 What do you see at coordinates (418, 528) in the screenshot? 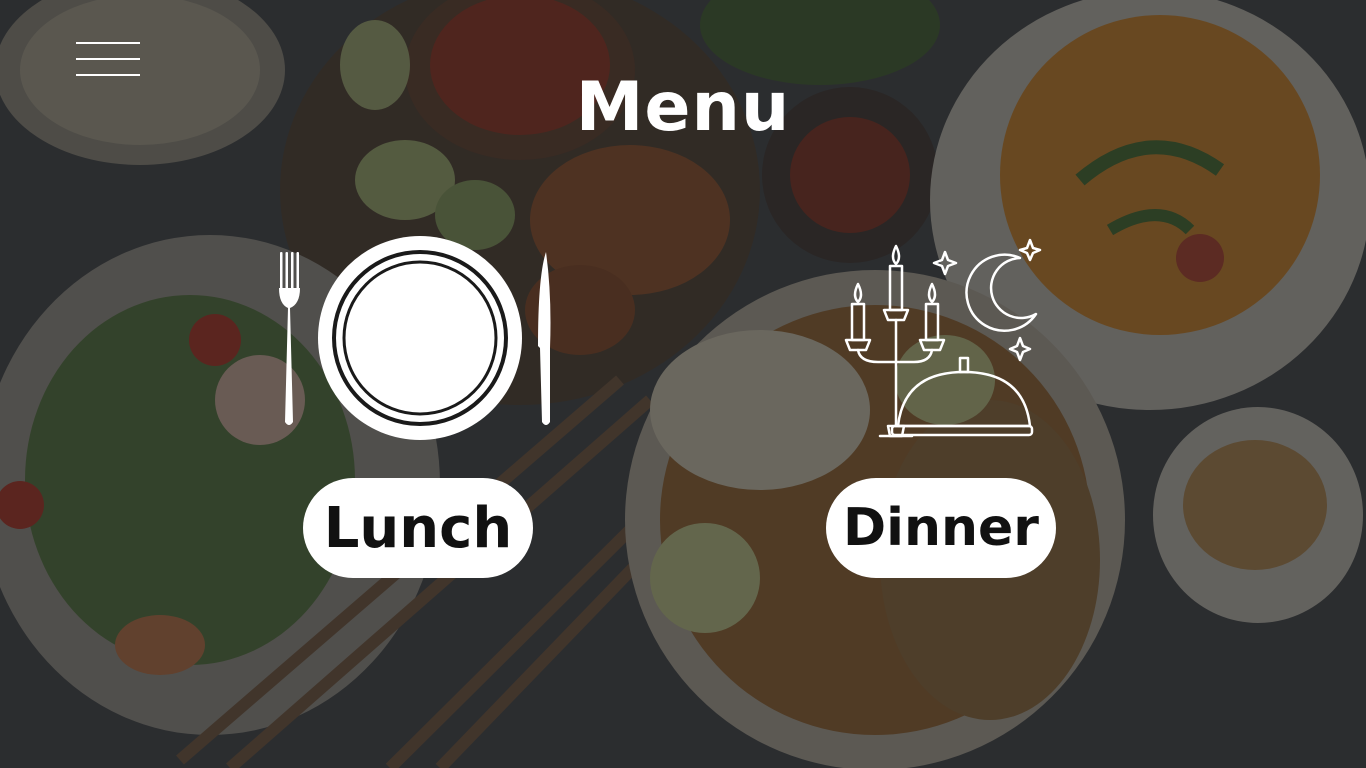
I see `lunch-button: Lunch` at bounding box center [418, 528].